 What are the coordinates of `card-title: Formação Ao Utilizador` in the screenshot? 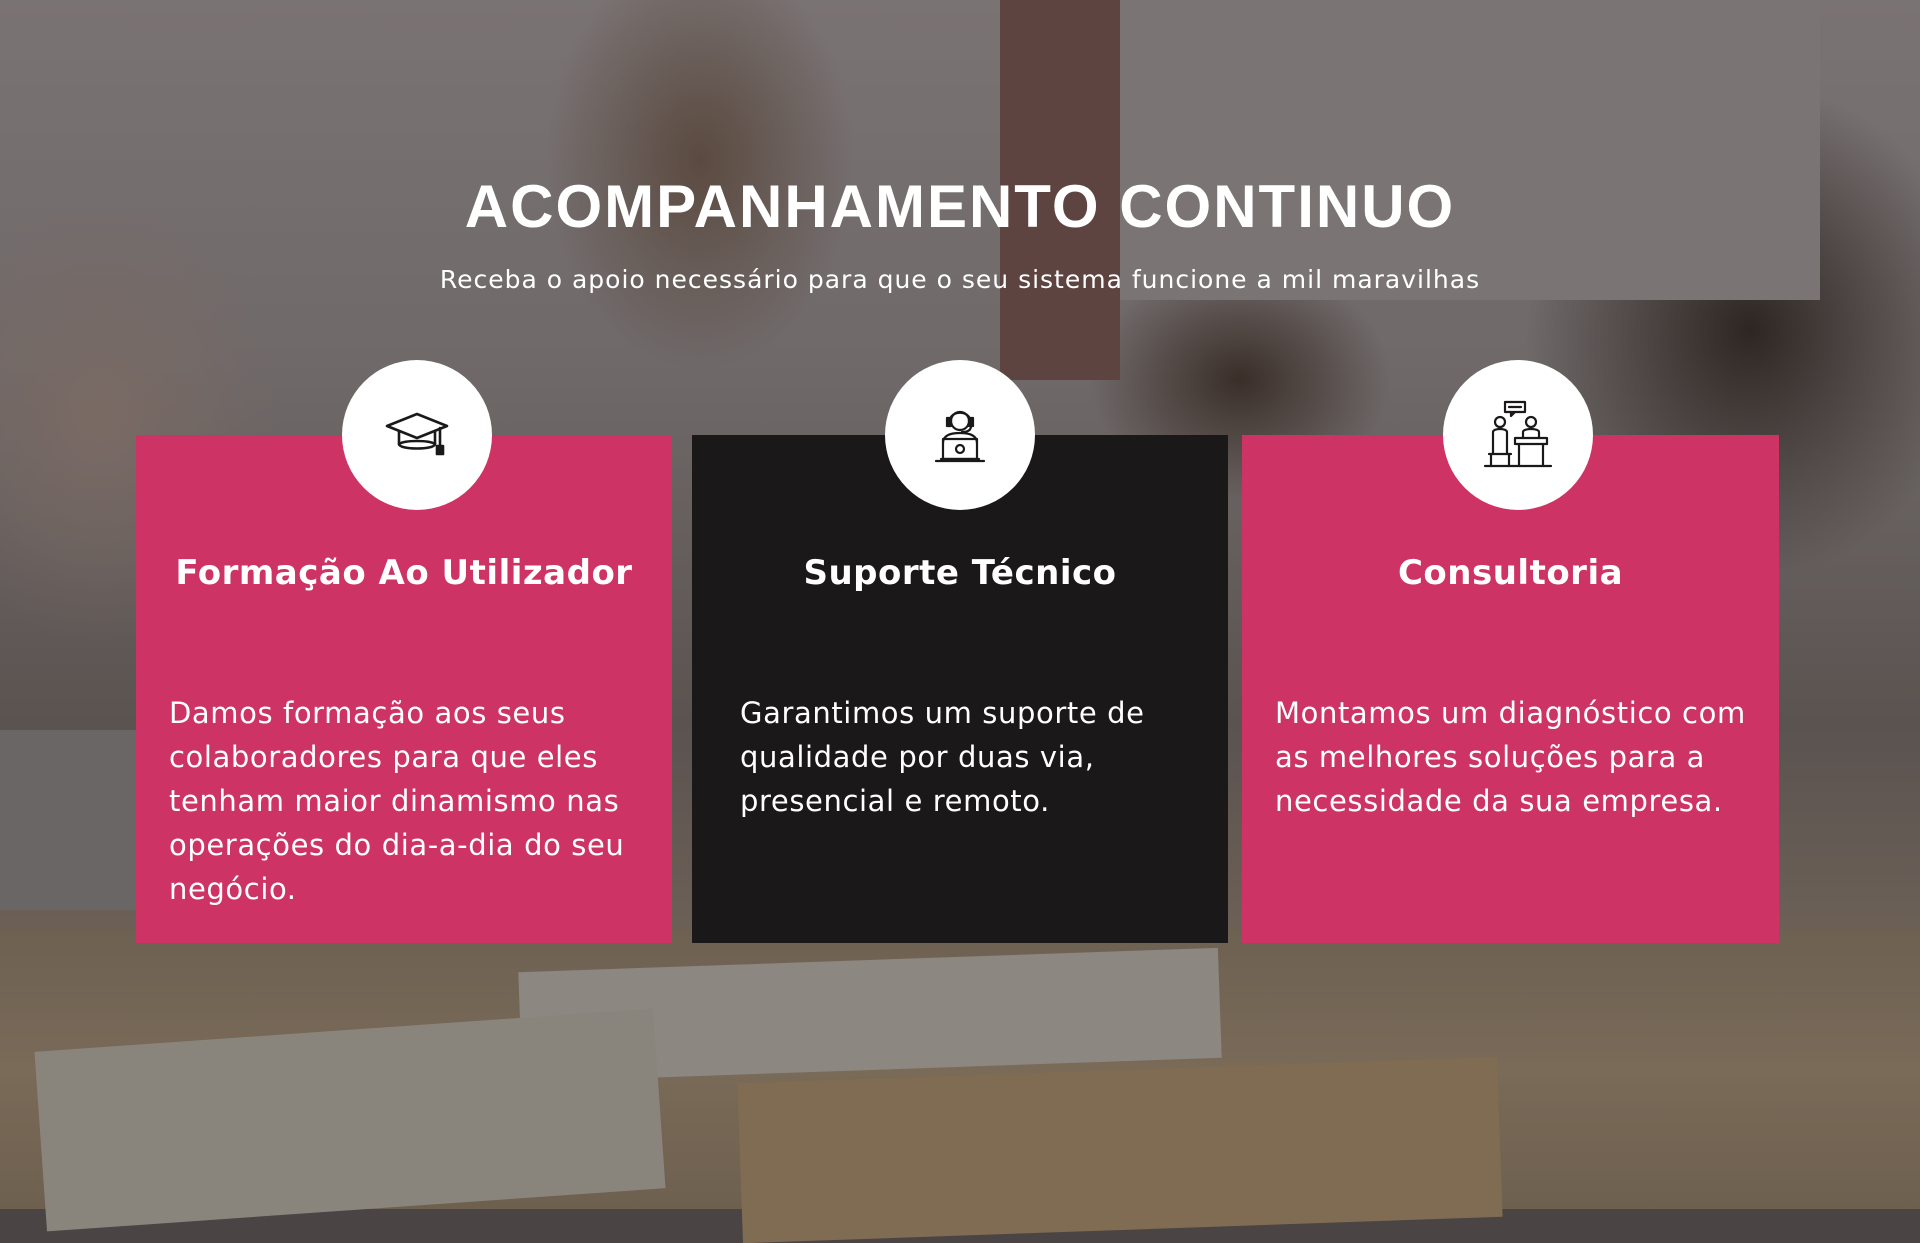 It's located at (404, 573).